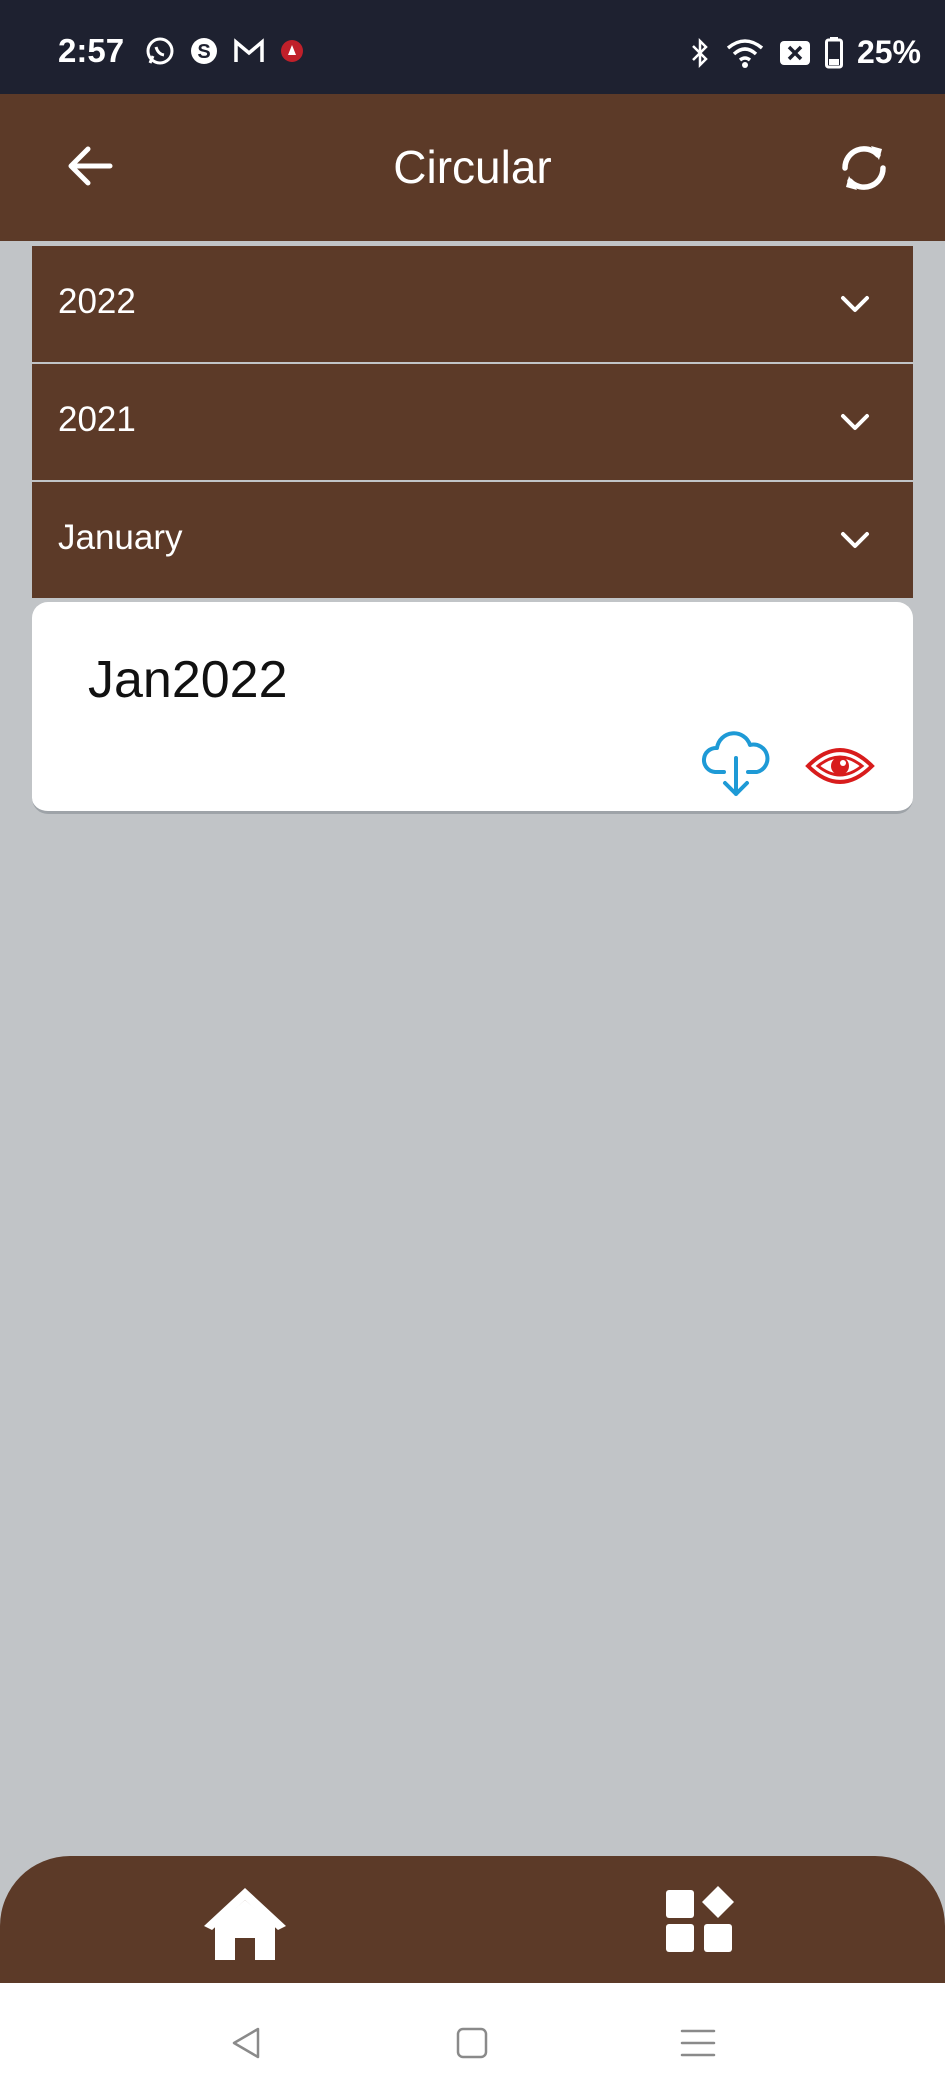 Image resolution: width=945 pixels, height=2100 pixels. What do you see at coordinates (472, 304) in the screenshot?
I see `accordion-year-2022: 2022` at bounding box center [472, 304].